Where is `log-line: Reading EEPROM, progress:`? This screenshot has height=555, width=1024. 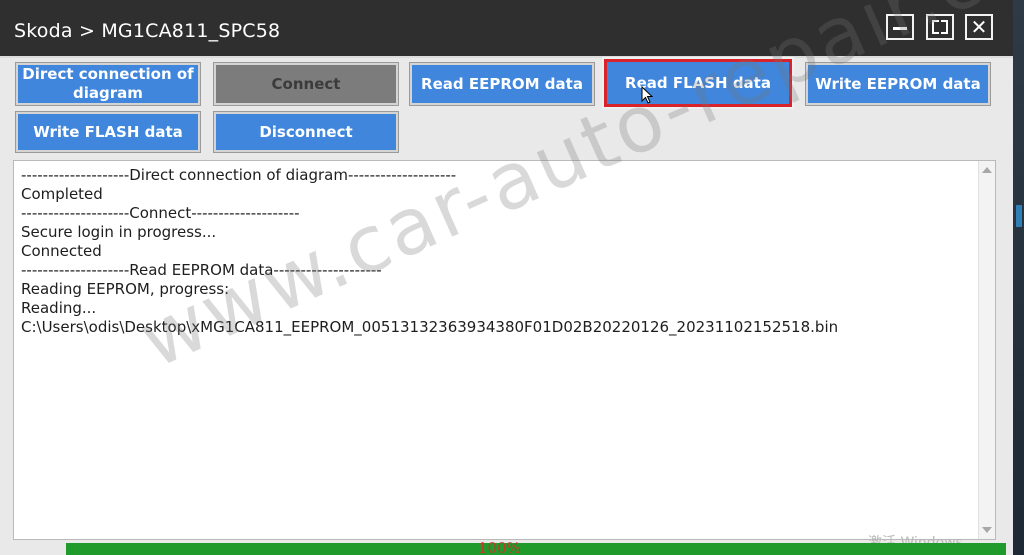
log-line: Reading EEPROM, progress: is located at coordinates (125, 289).